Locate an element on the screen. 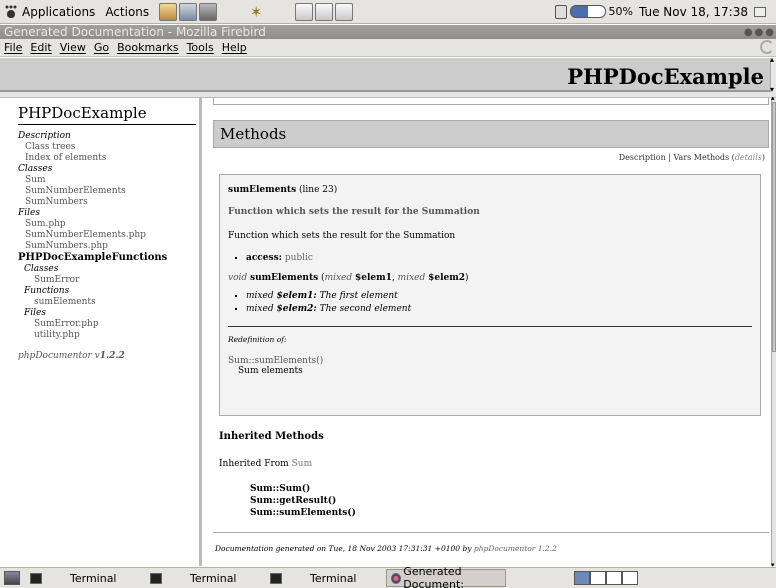  menu-bookmarks: Bookmarks is located at coordinates (147, 47).